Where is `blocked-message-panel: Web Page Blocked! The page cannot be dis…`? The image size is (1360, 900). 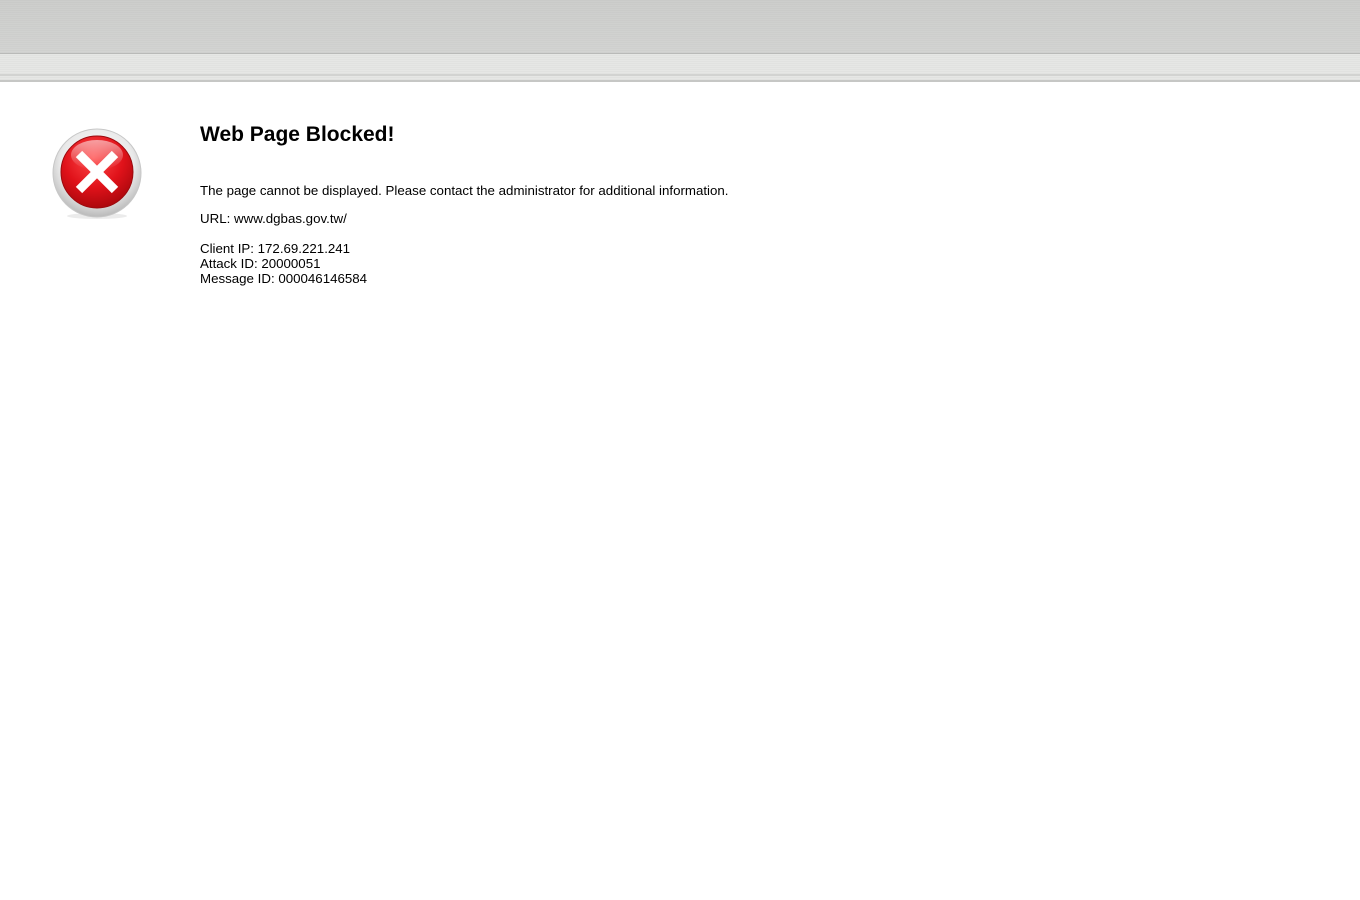 blocked-message-panel: Web Page Blocked! The page cannot be dis… is located at coordinates (750, 203).